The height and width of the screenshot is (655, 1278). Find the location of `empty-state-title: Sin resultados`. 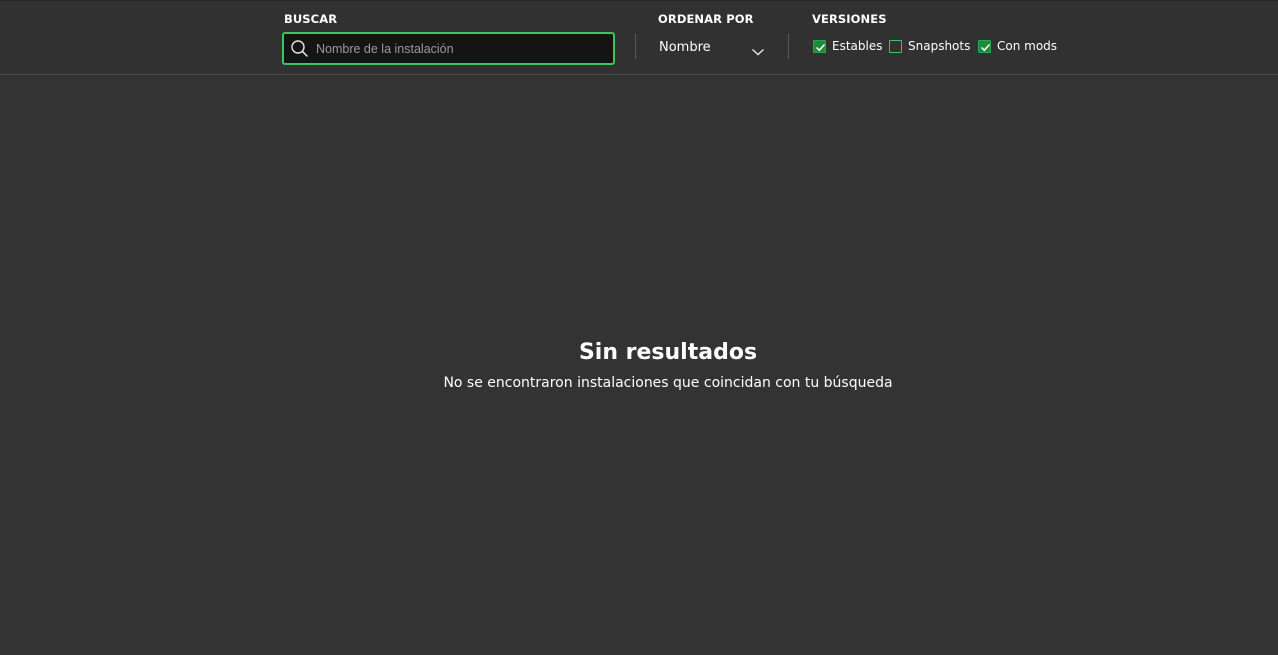

empty-state-title: Sin resultados is located at coordinates (668, 352).